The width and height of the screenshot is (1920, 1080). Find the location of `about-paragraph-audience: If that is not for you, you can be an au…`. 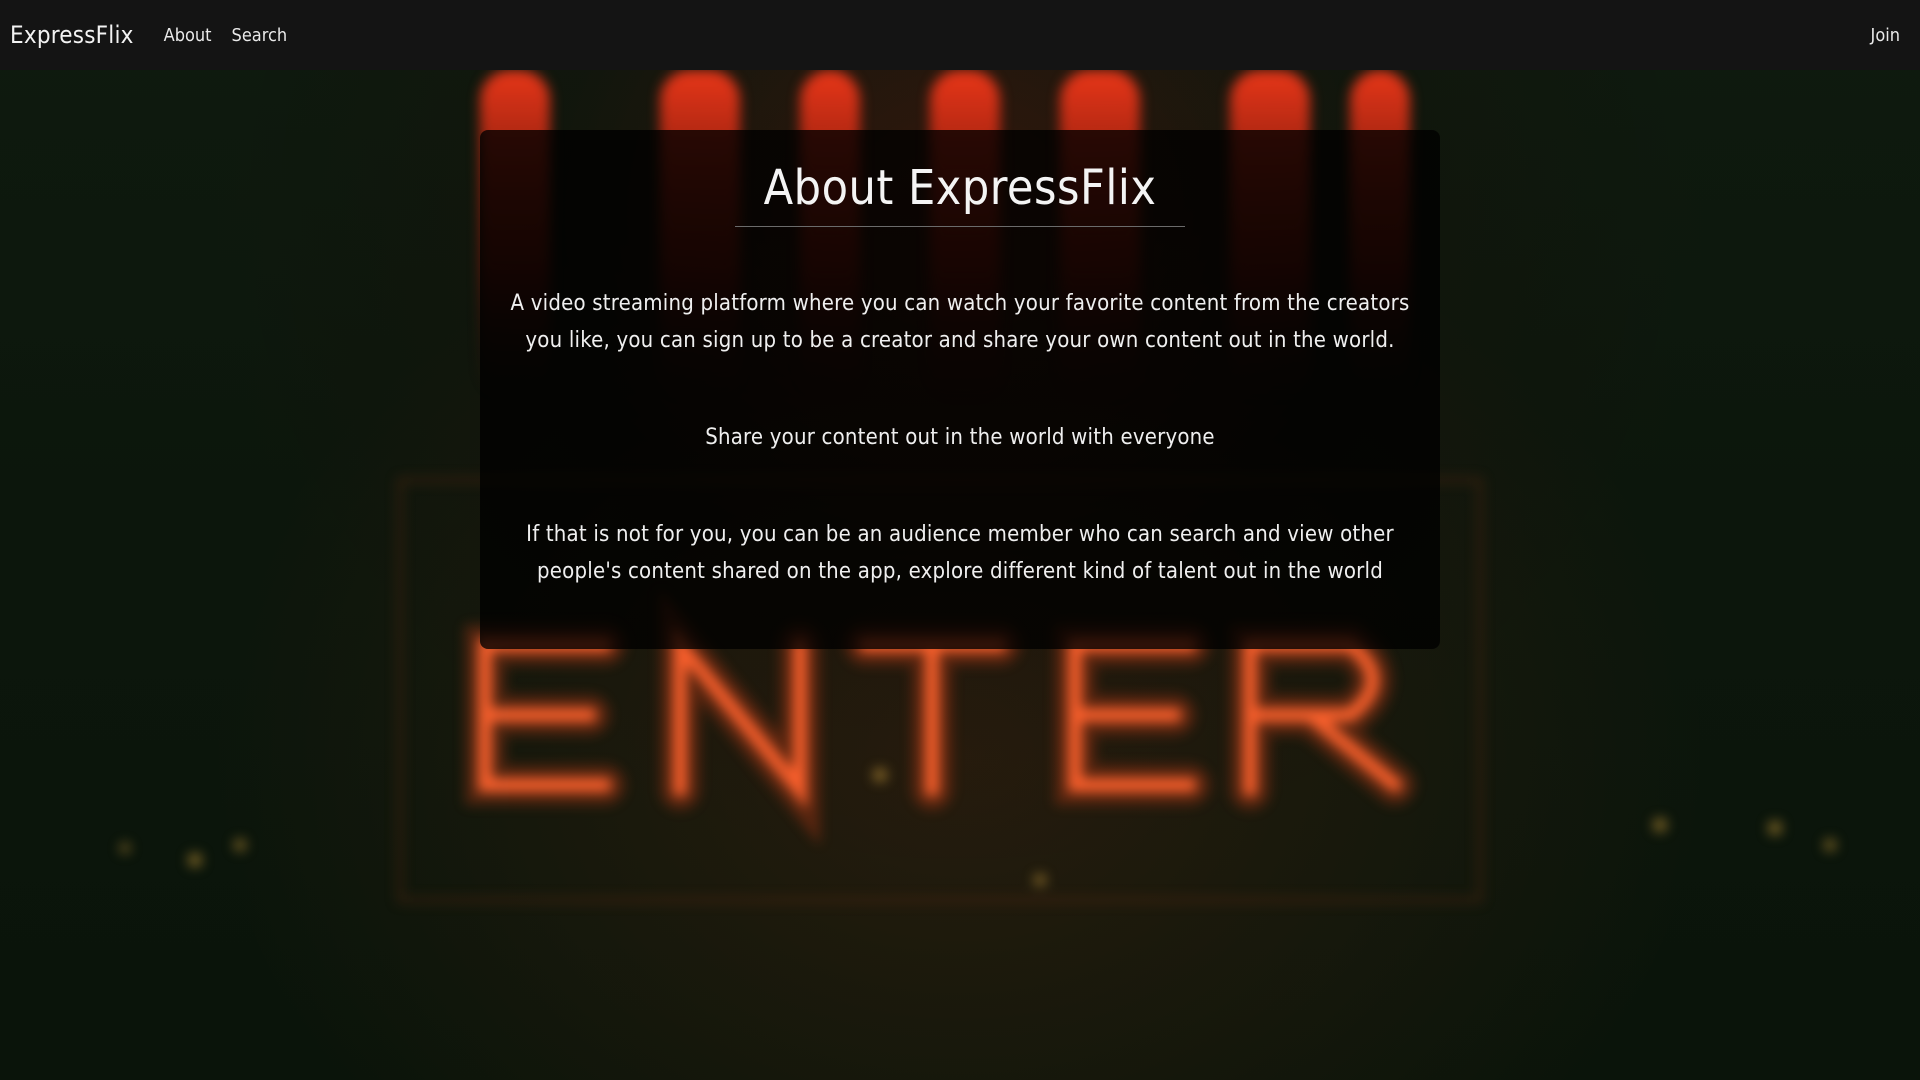

about-paragraph-audience: If that is not for you, you can be an au… is located at coordinates (960, 553).